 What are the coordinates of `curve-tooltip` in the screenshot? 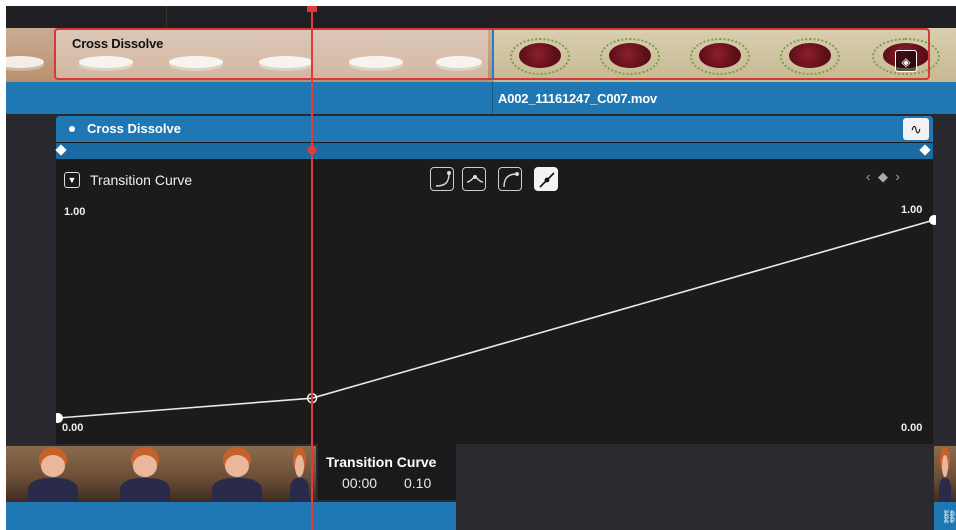 It's located at (387, 472).